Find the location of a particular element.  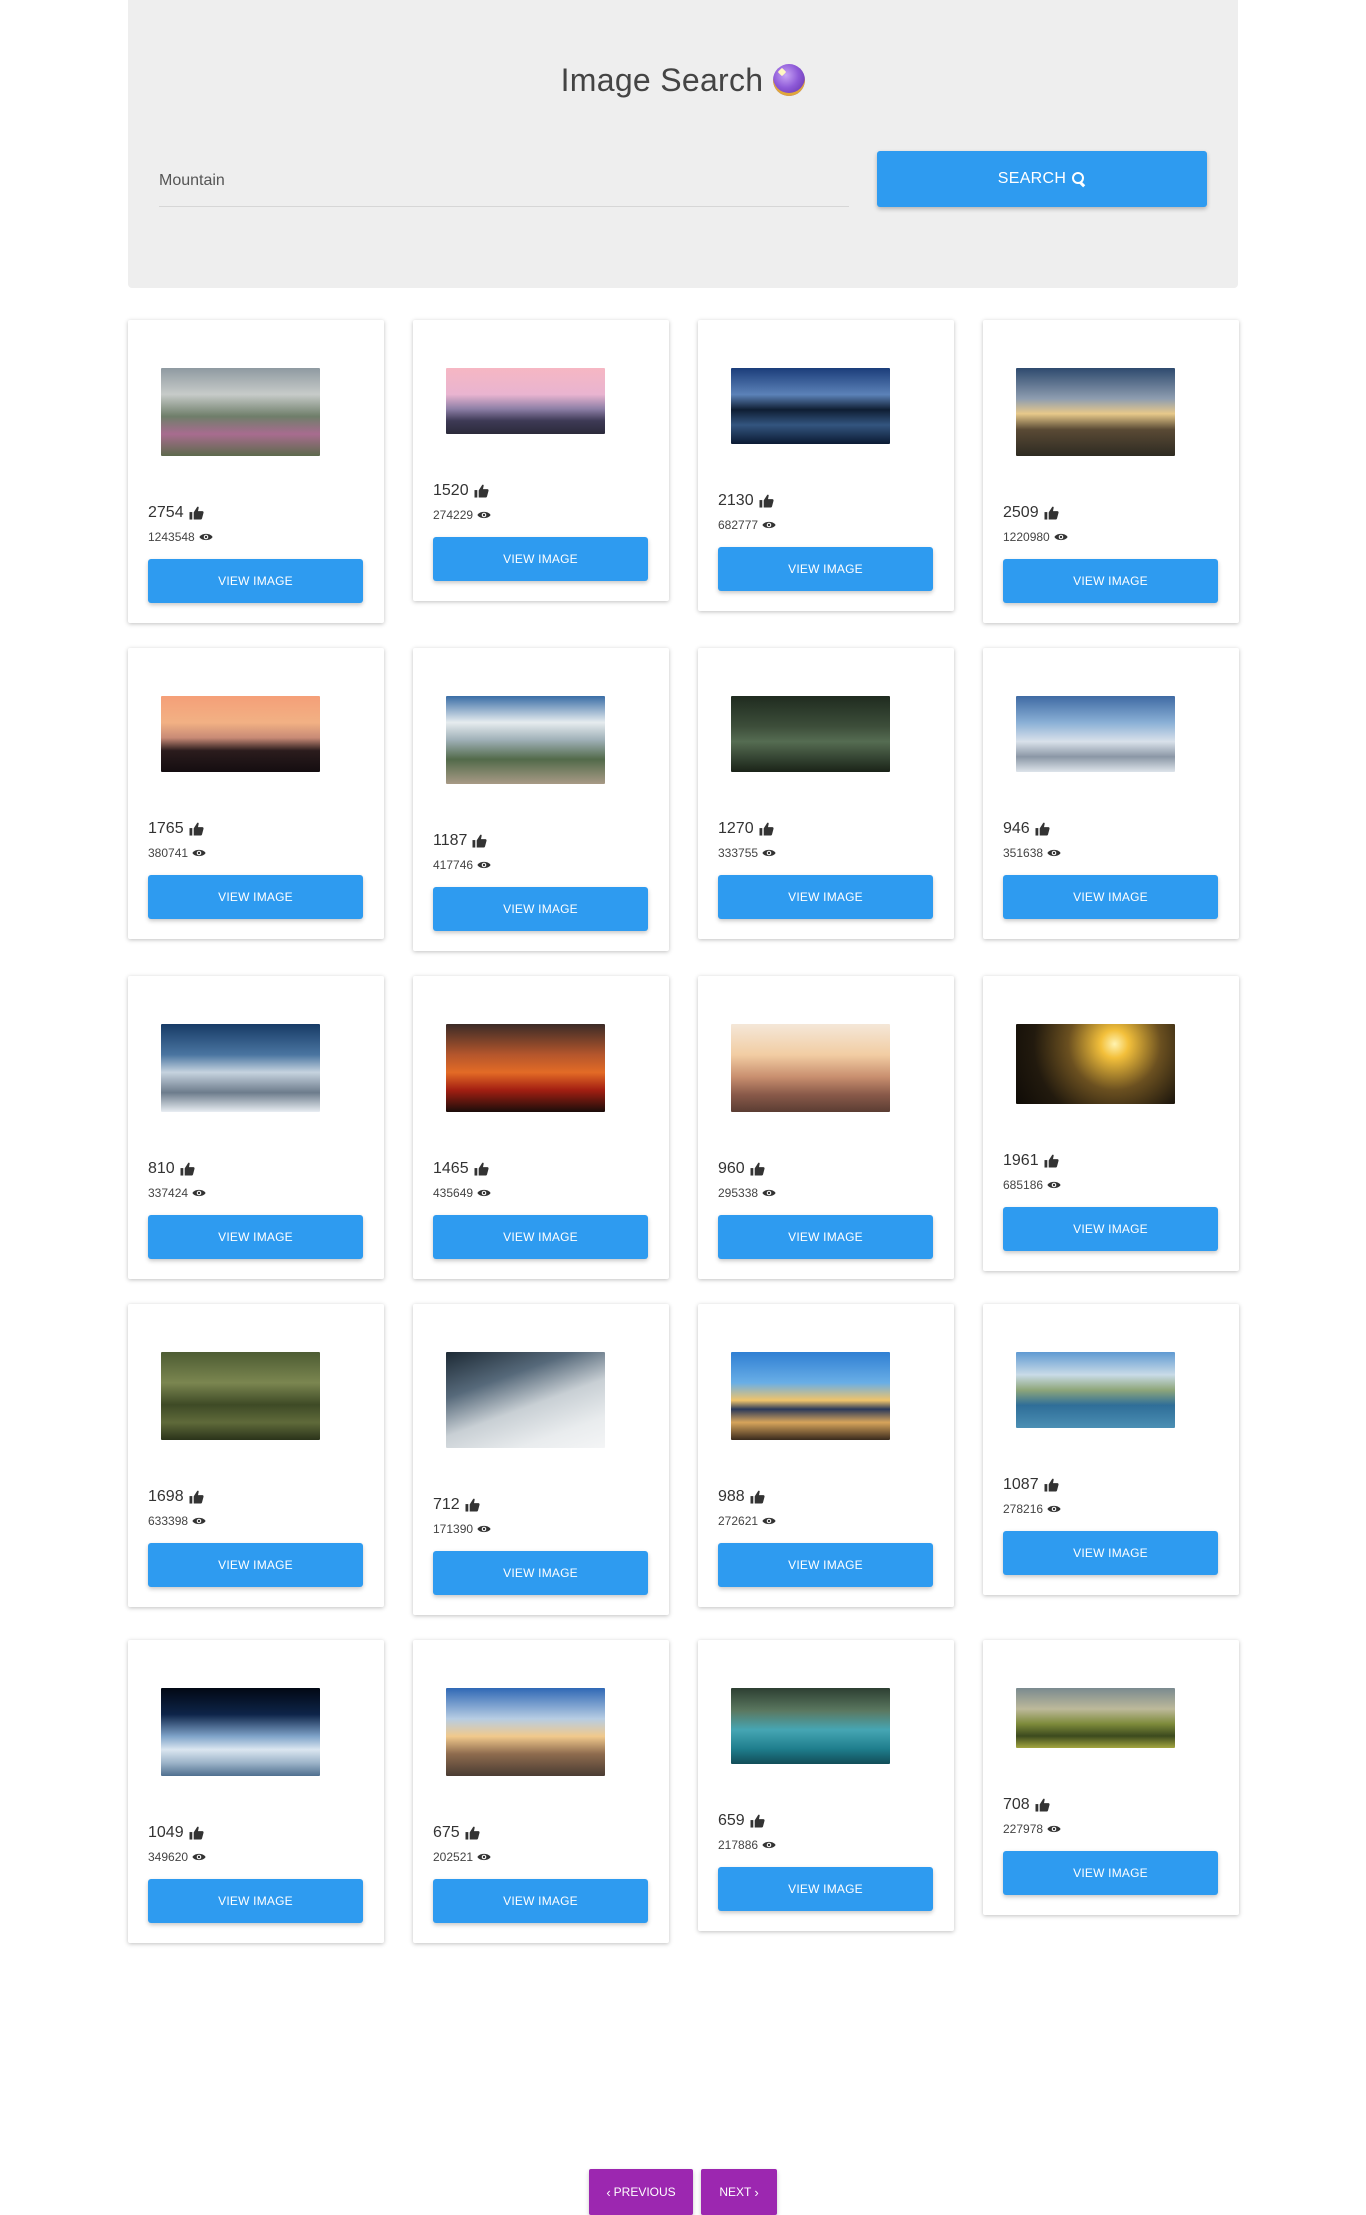

search-button-label: SEARCH is located at coordinates (1032, 178).